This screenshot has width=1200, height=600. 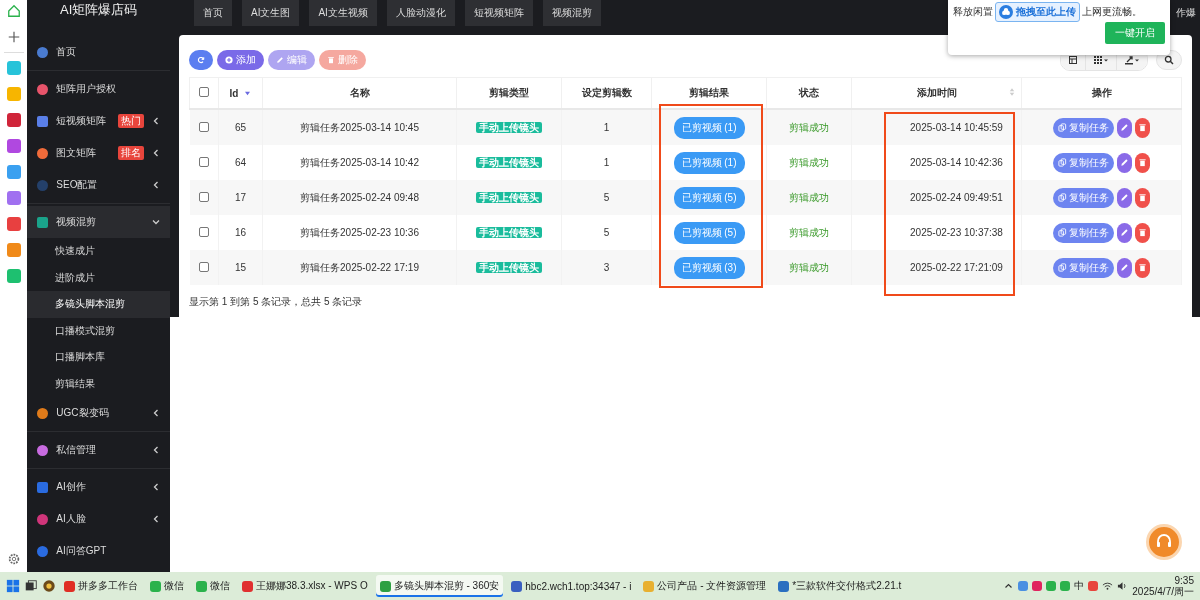 I want to click on sidebar-item: AI问答GPT, so click(x=98, y=551).